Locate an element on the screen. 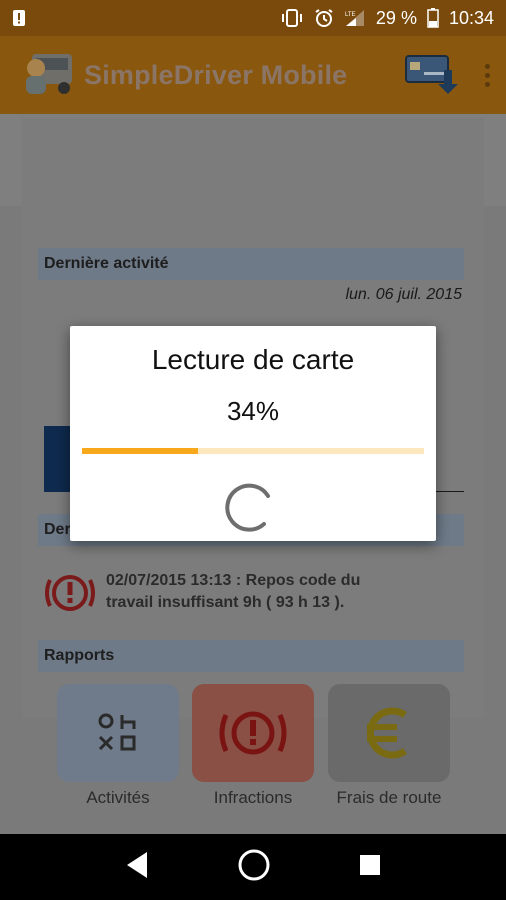 The height and width of the screenshot is (900, 506). euro-icon is located at coordinates (387, 733).